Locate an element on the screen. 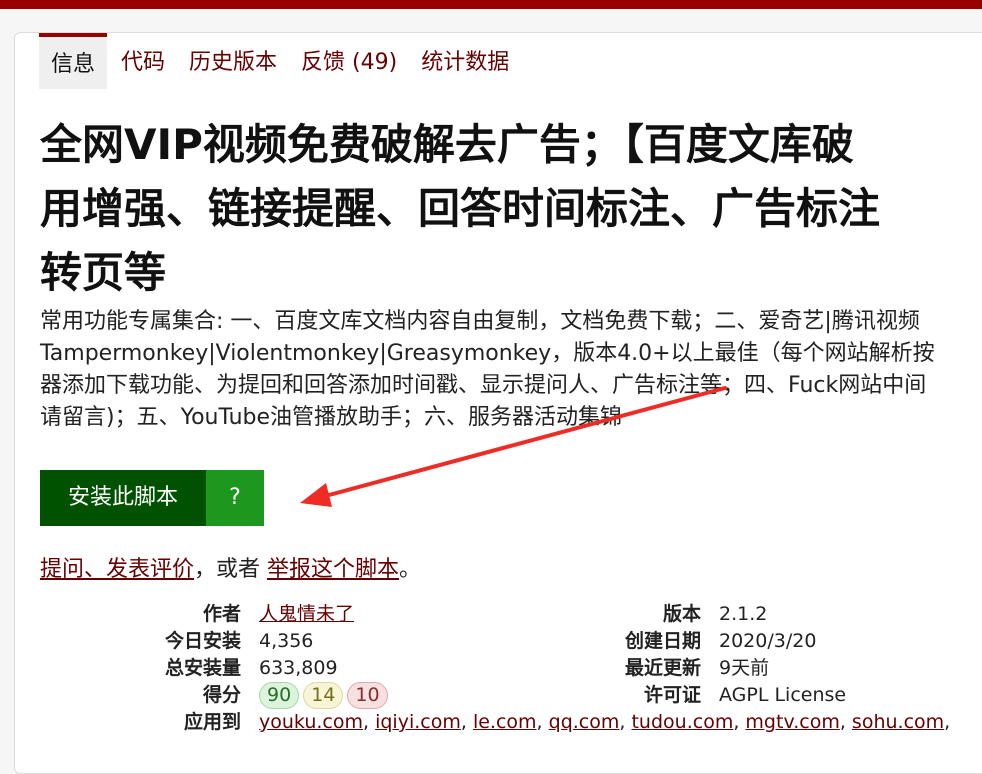 The image size is (982, 774). report-script-link: 举报这个脚本 is located at coordinates (333, 569).